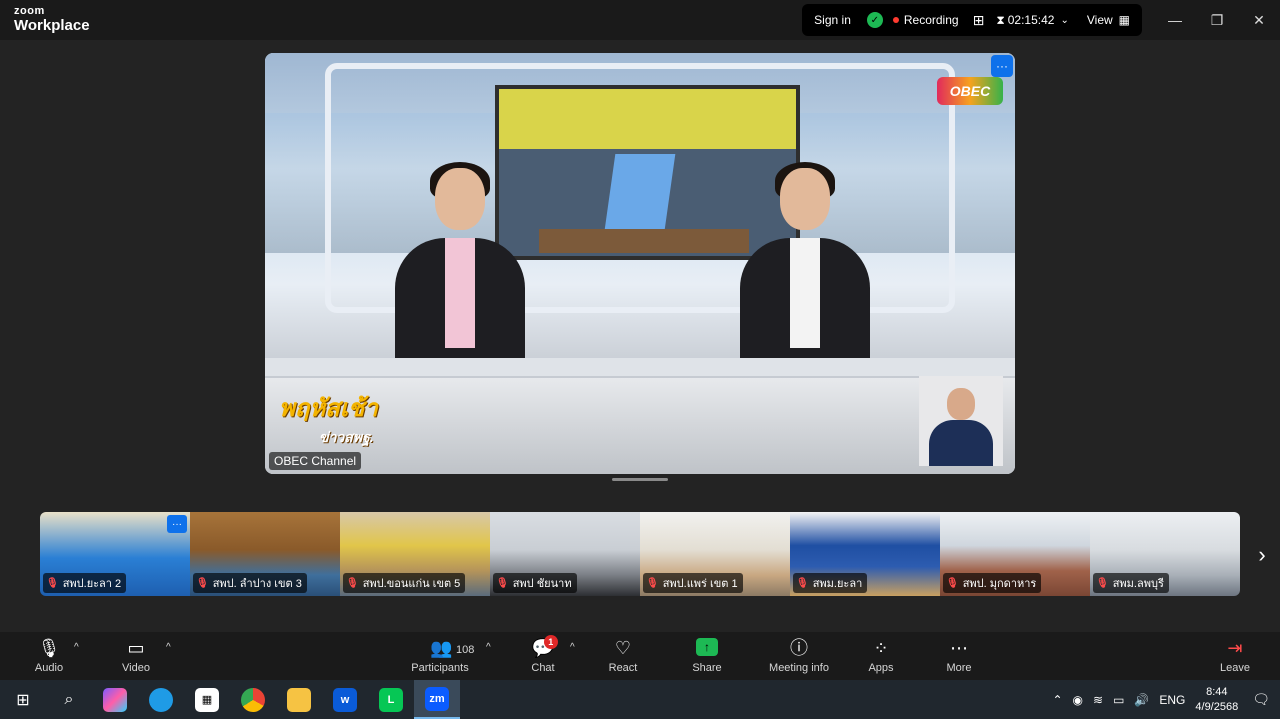  What do you see at coordinates (207, 699) in the screenshot?
I see `qr-code-icon: ▦` at bounding box center [207, 699].